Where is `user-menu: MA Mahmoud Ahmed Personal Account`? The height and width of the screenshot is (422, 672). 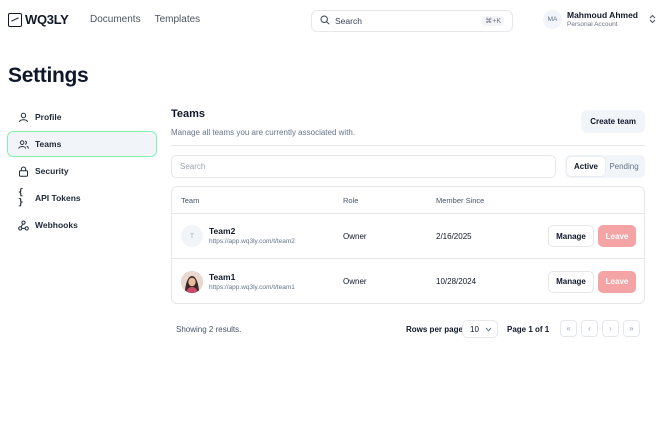
user-menu: MA Mahmoud Ahmed Personal Account is located at coordinates (599, 19).